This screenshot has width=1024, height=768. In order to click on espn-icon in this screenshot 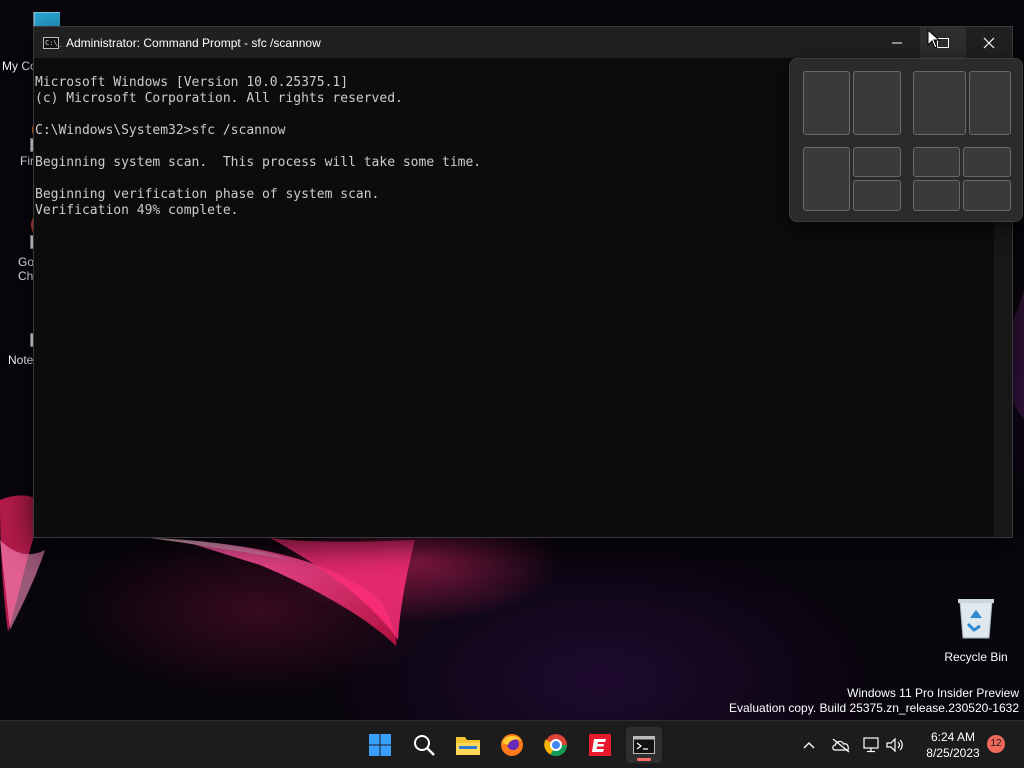, I will do `click(600, 745)`.